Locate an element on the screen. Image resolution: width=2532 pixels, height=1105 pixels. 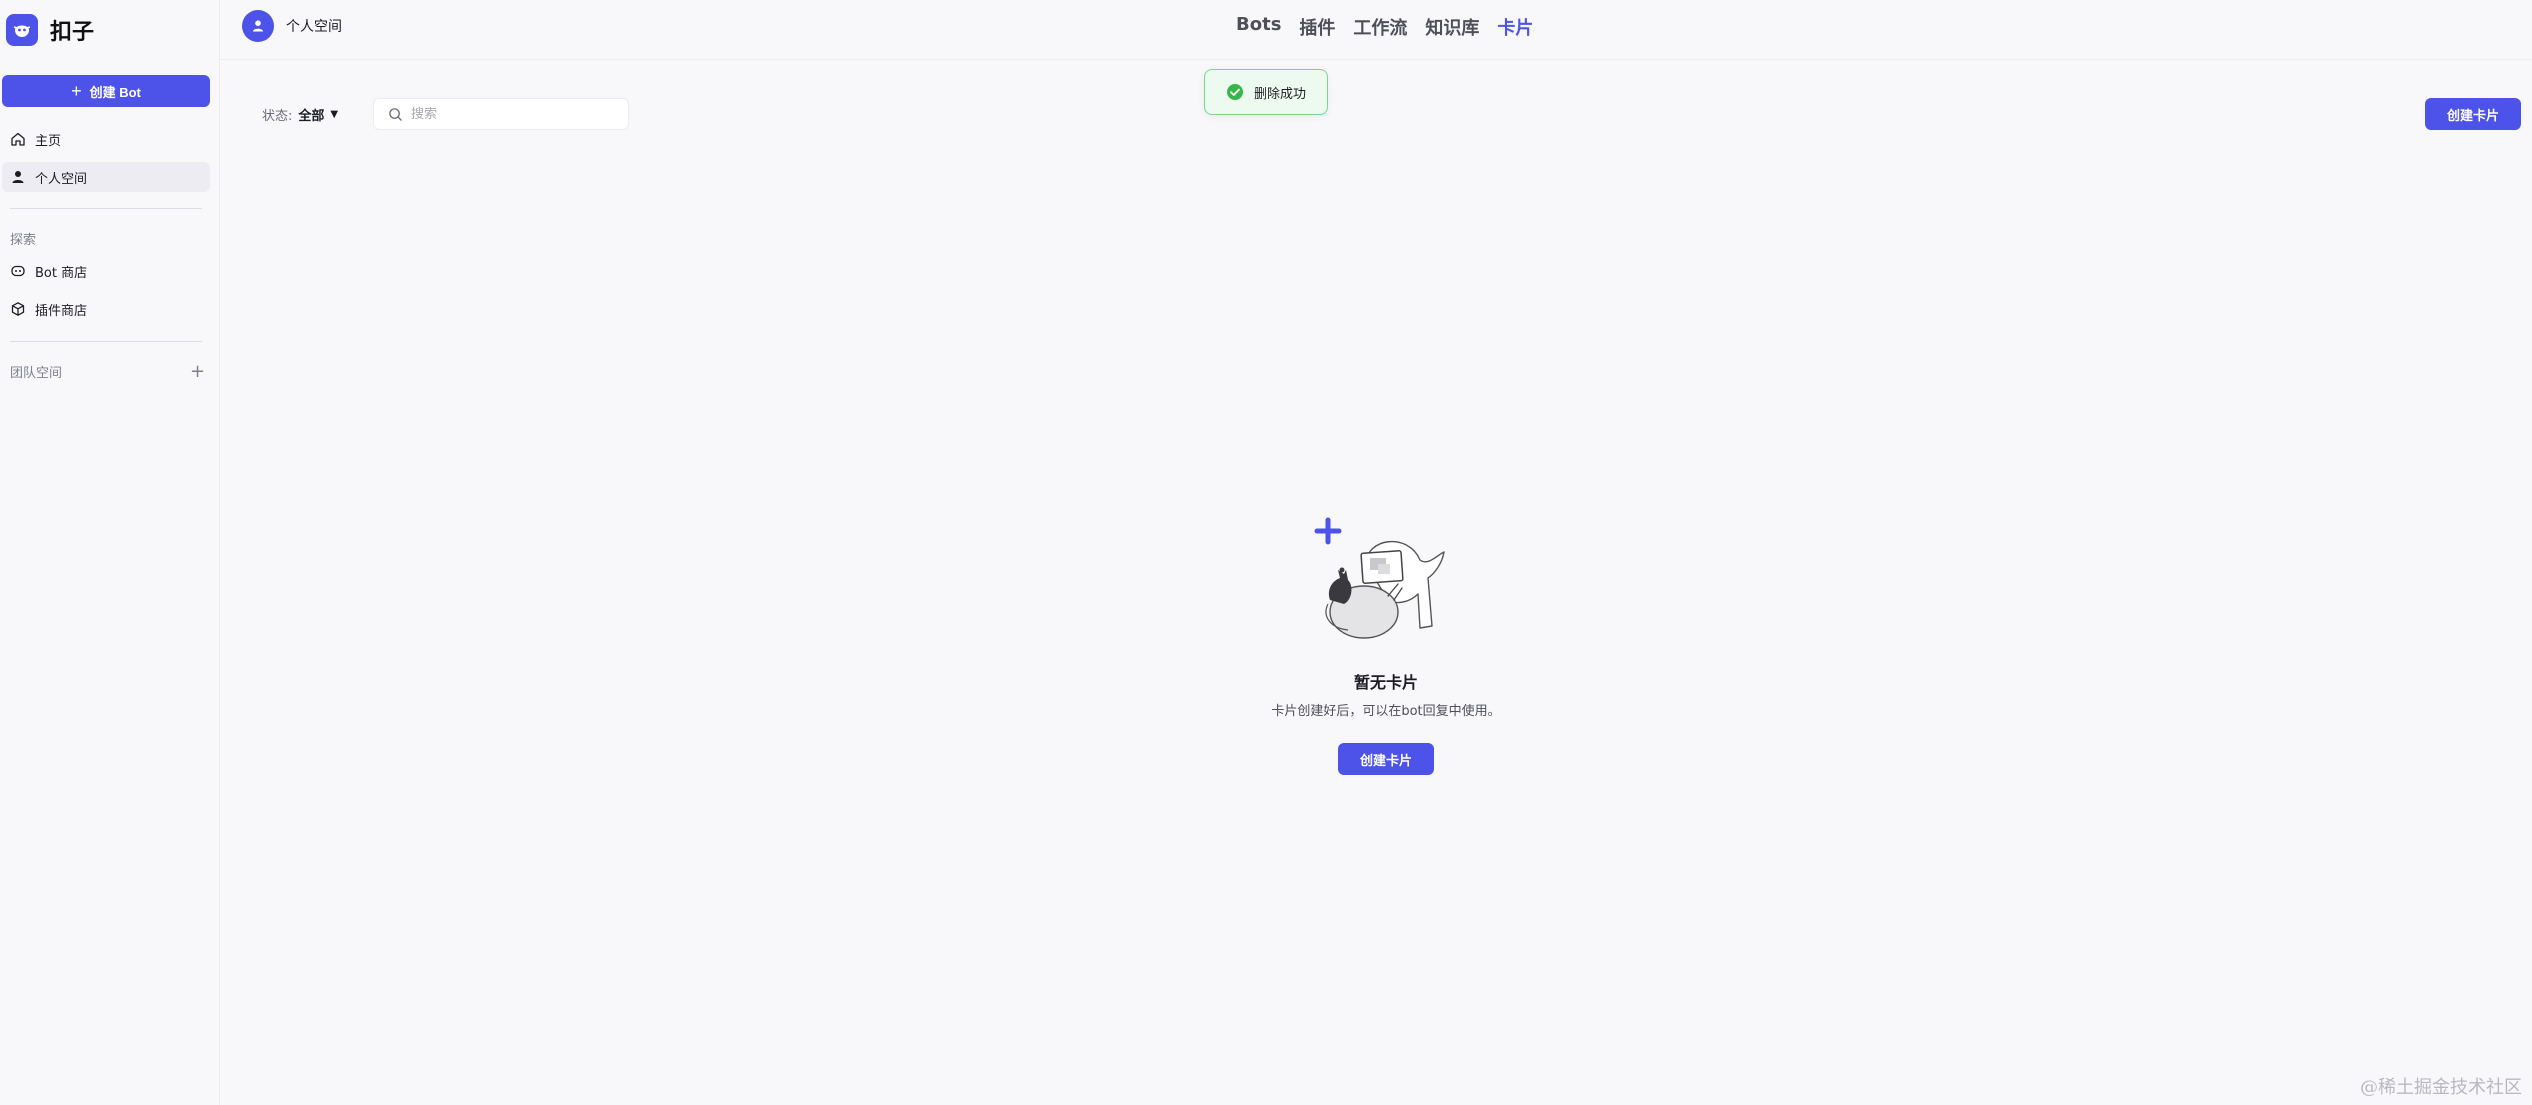
plus-icon: + is located at coordinates (76, 91).